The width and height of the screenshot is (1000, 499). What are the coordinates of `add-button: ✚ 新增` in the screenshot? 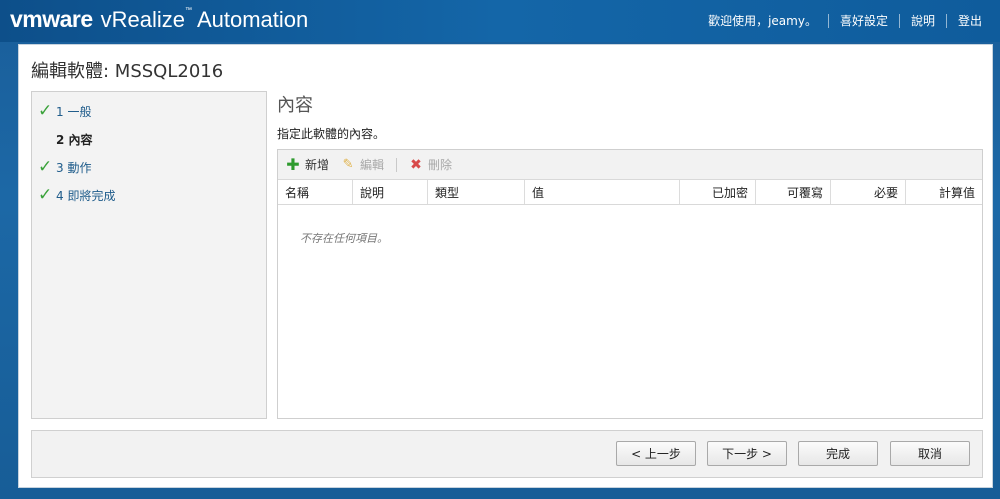 It's located at (307, 164).